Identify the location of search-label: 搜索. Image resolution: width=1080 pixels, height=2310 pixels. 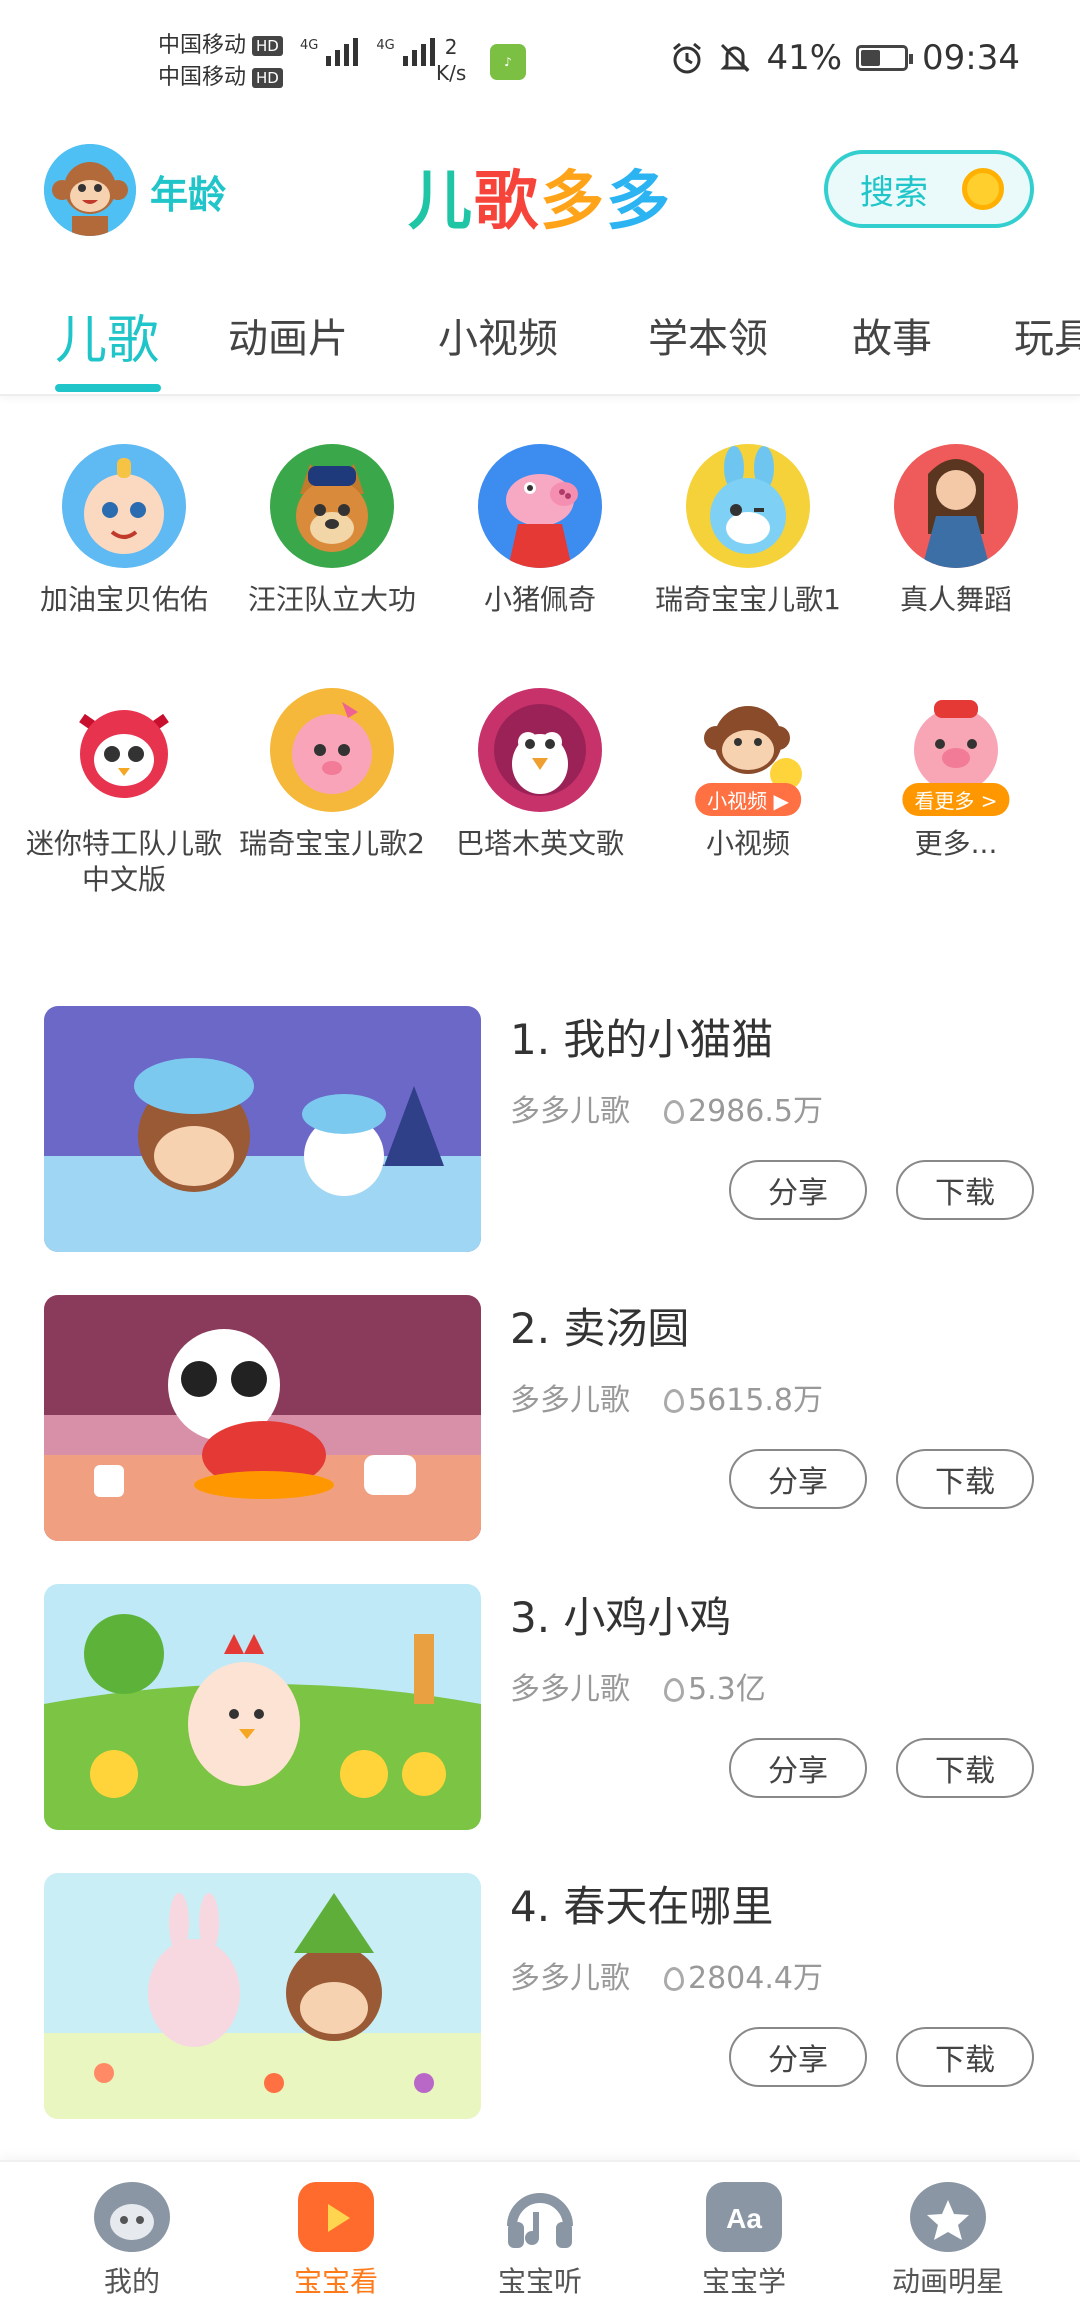
(894, 192).